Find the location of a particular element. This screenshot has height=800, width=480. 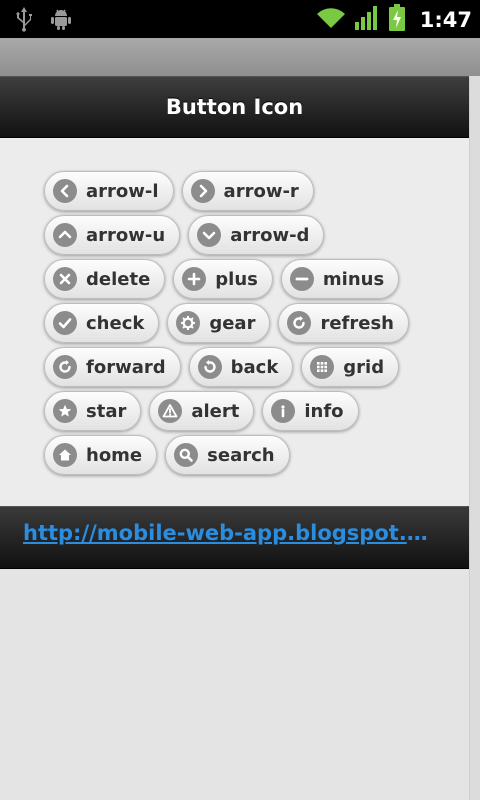

button-label: arrow-l is located at coordinates (122, 191).